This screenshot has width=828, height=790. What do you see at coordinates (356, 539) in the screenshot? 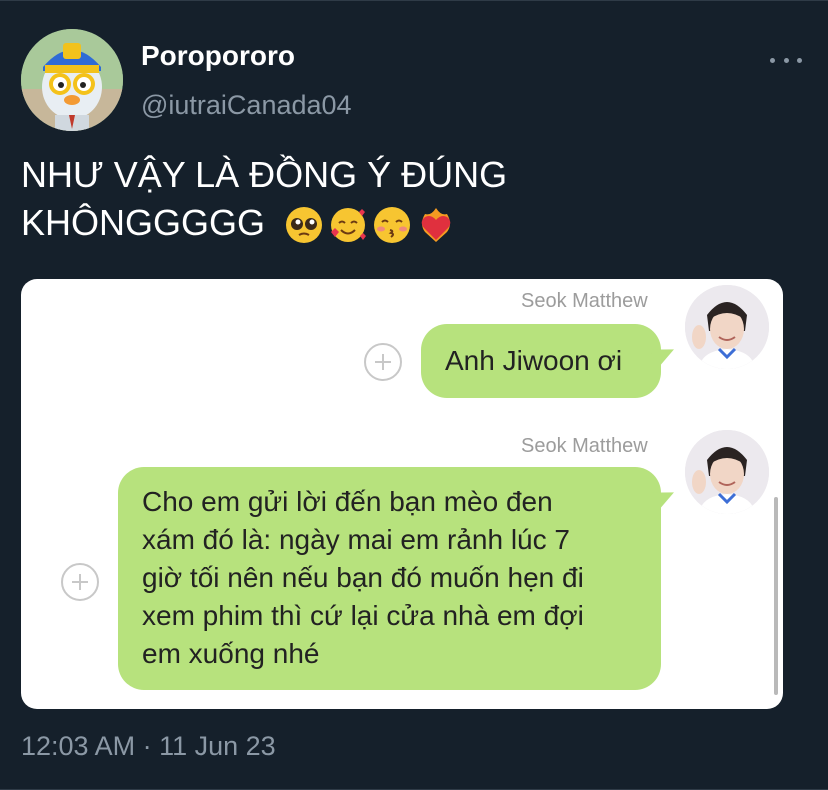
I see `message-line: xám đó là: ngày mai em rảnh lúc 7` at bounding box center [356, 539].